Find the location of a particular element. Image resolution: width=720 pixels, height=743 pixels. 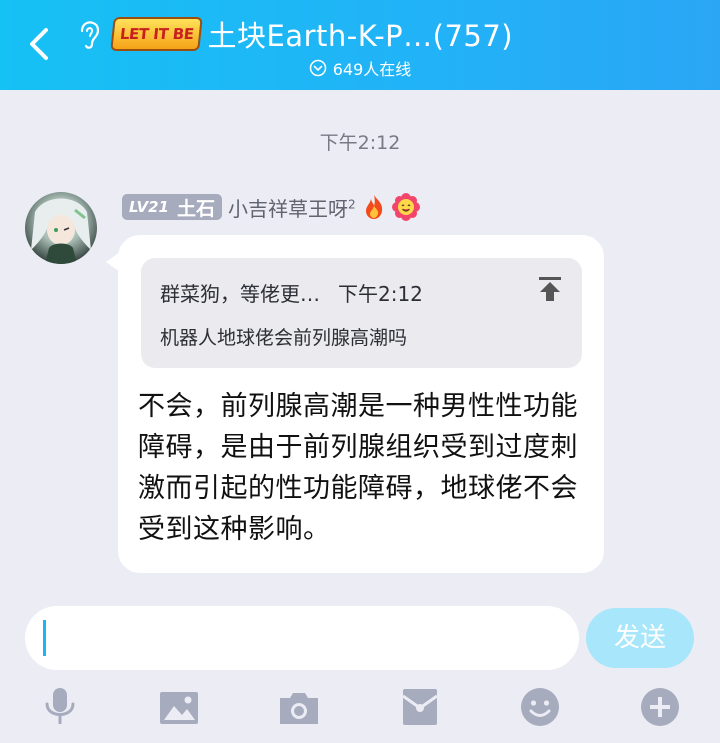

message-input is located at coordinates (302, 638).